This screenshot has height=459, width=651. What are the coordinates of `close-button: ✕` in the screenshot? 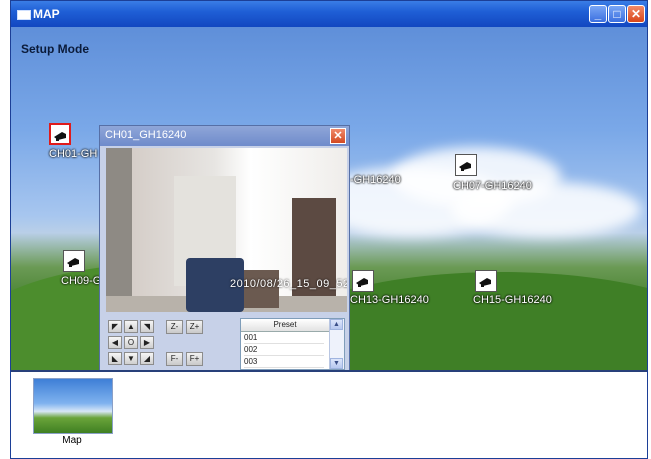 It's located at (636, 14).